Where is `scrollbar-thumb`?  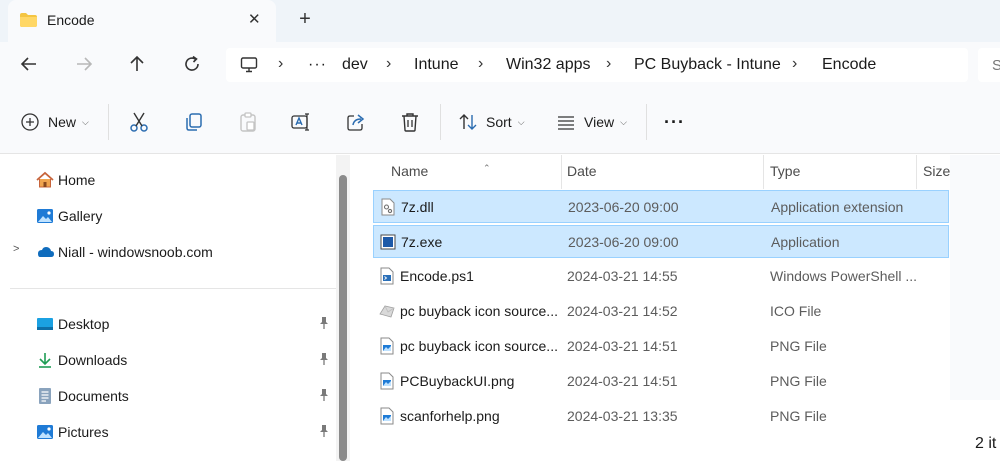 scrollbar-thumb is located at coordinates (343, 318).